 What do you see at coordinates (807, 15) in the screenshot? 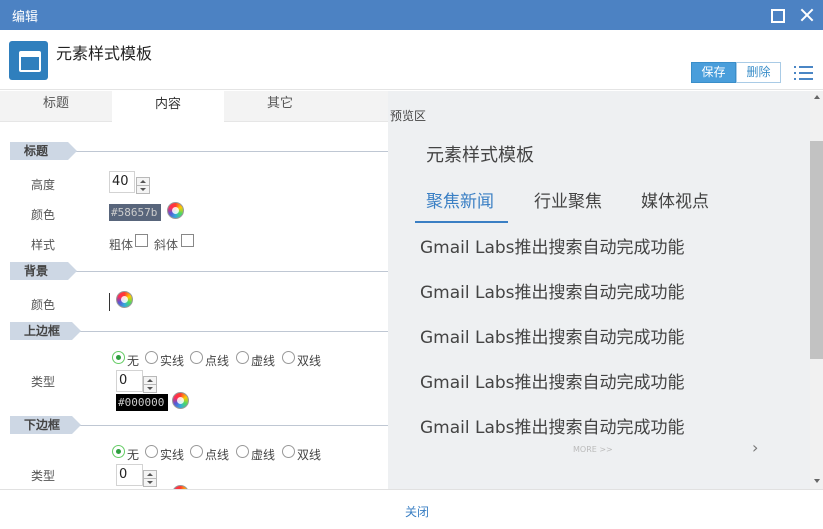
I see `close-icon` at bounding box center [807, 15].